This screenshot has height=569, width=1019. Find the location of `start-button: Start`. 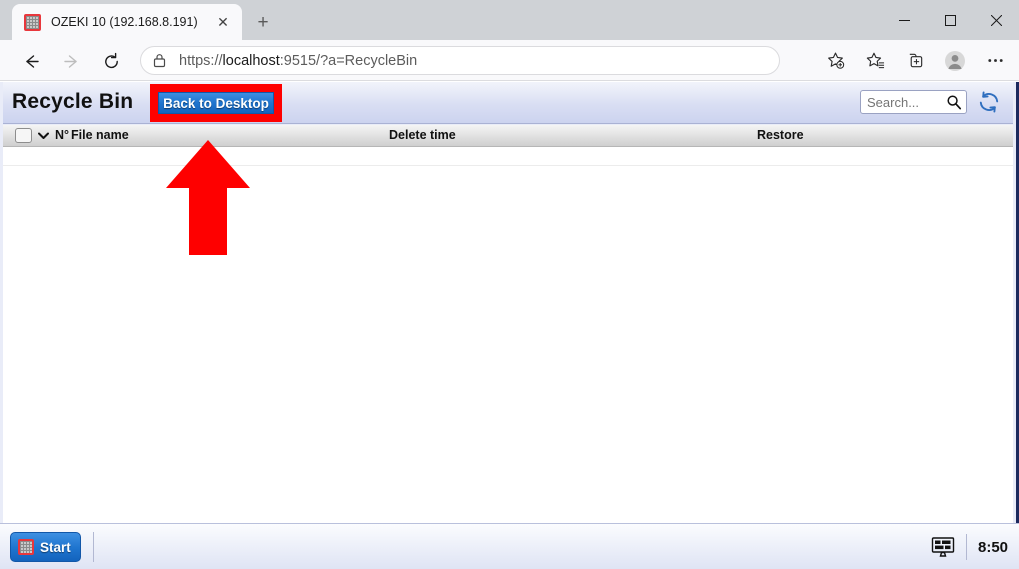

start-button: Start is located at coordinates (45, 547).